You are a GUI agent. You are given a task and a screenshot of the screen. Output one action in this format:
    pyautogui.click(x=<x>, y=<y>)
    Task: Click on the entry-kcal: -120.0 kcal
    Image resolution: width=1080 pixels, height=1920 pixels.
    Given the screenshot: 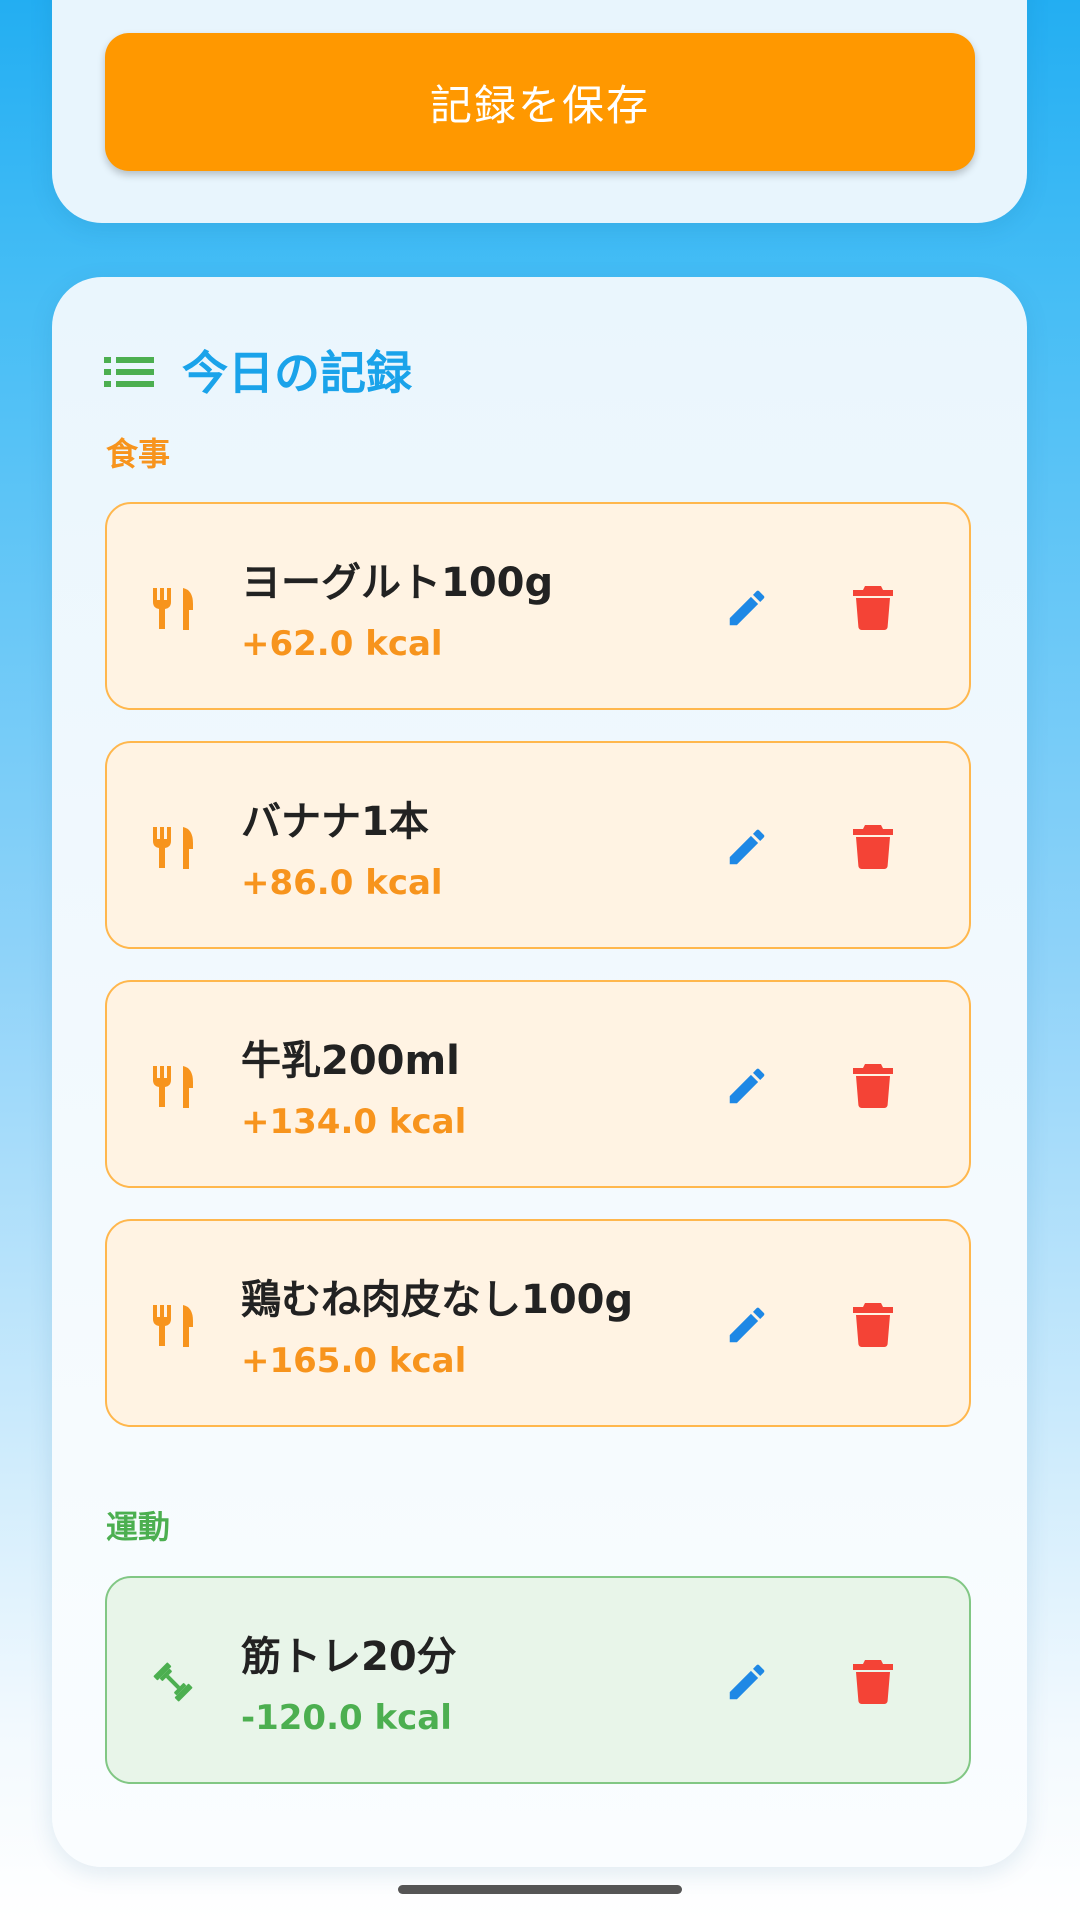 What is the action you would take?
    pyautogui.click(x=346, y=1718)
    